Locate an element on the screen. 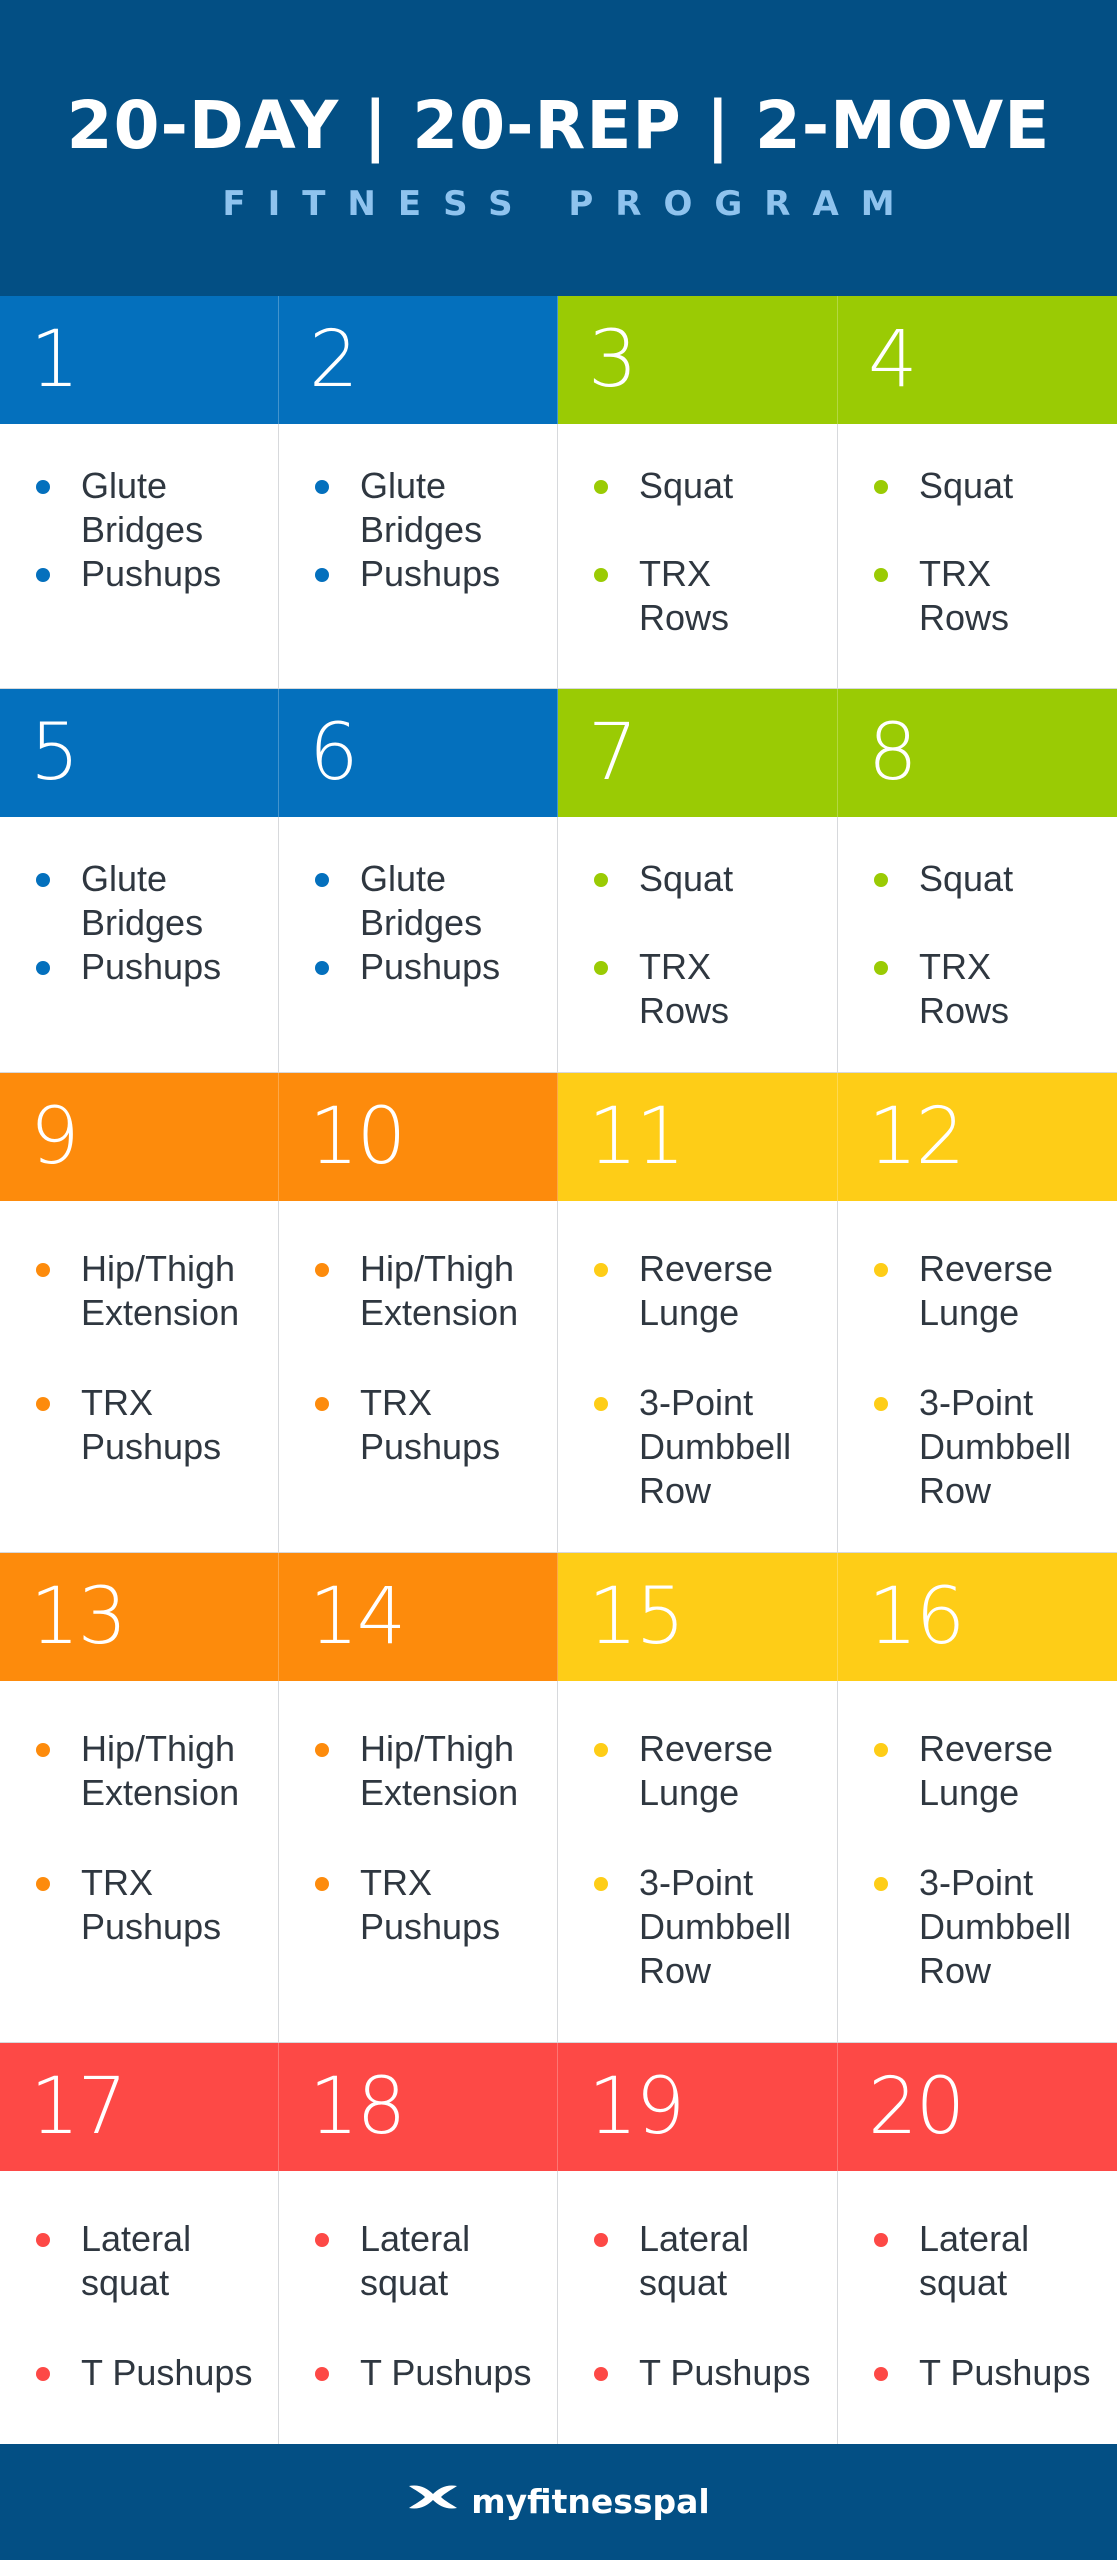 The width and height of the screenshot is (1117, 2560). day-number: 4 is located at coordinates (977, 360).